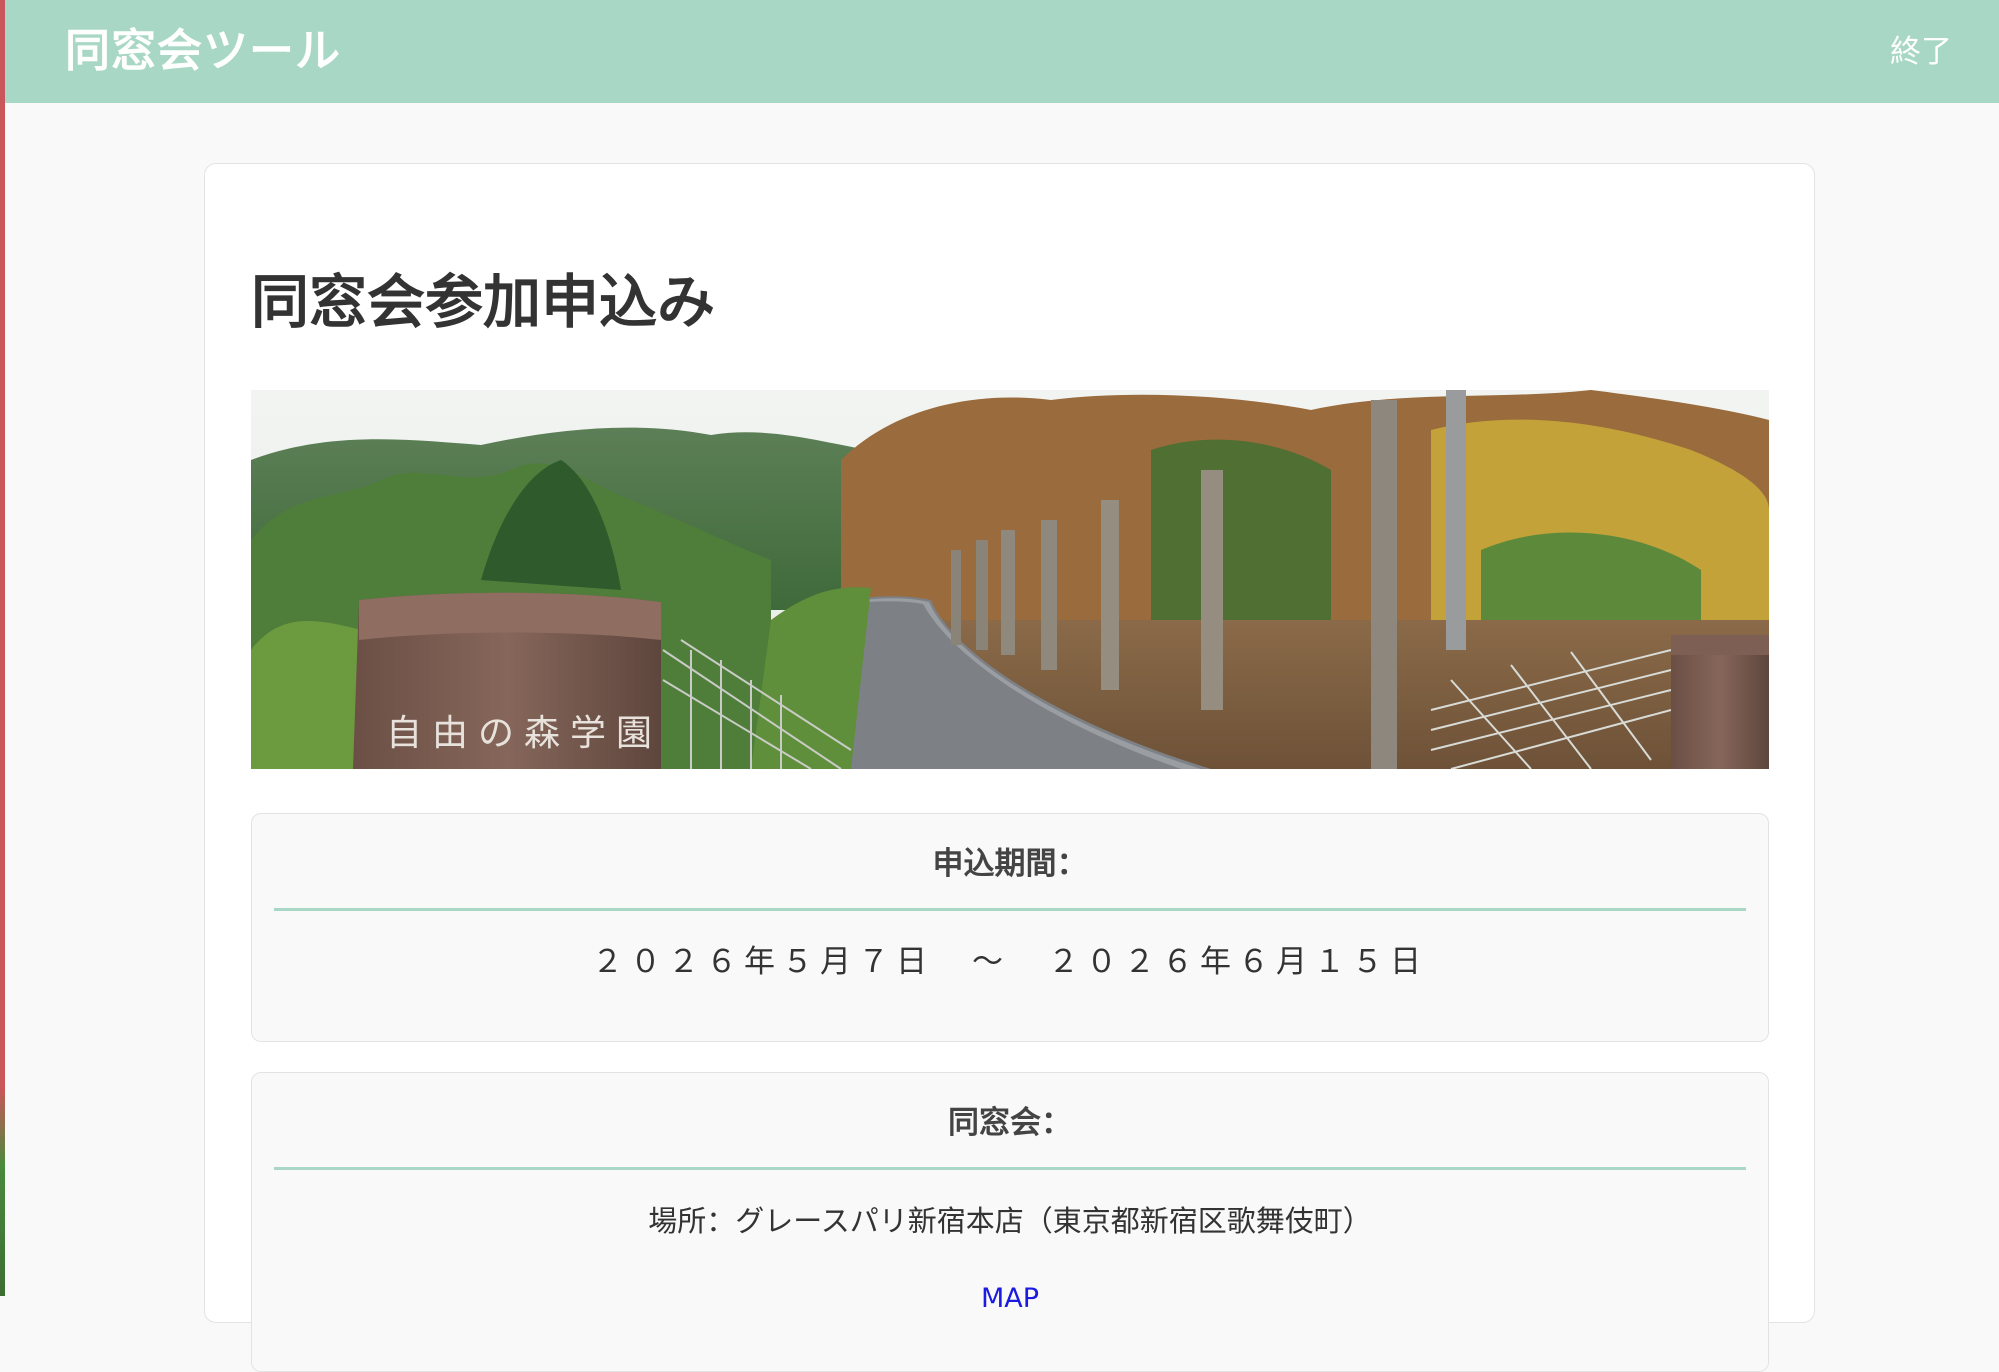 This screenshot has width=1999, height=1372. Describe the element at coordinates (1921, 52) in the screenshot. I see `exit-button: 終了` at that location.